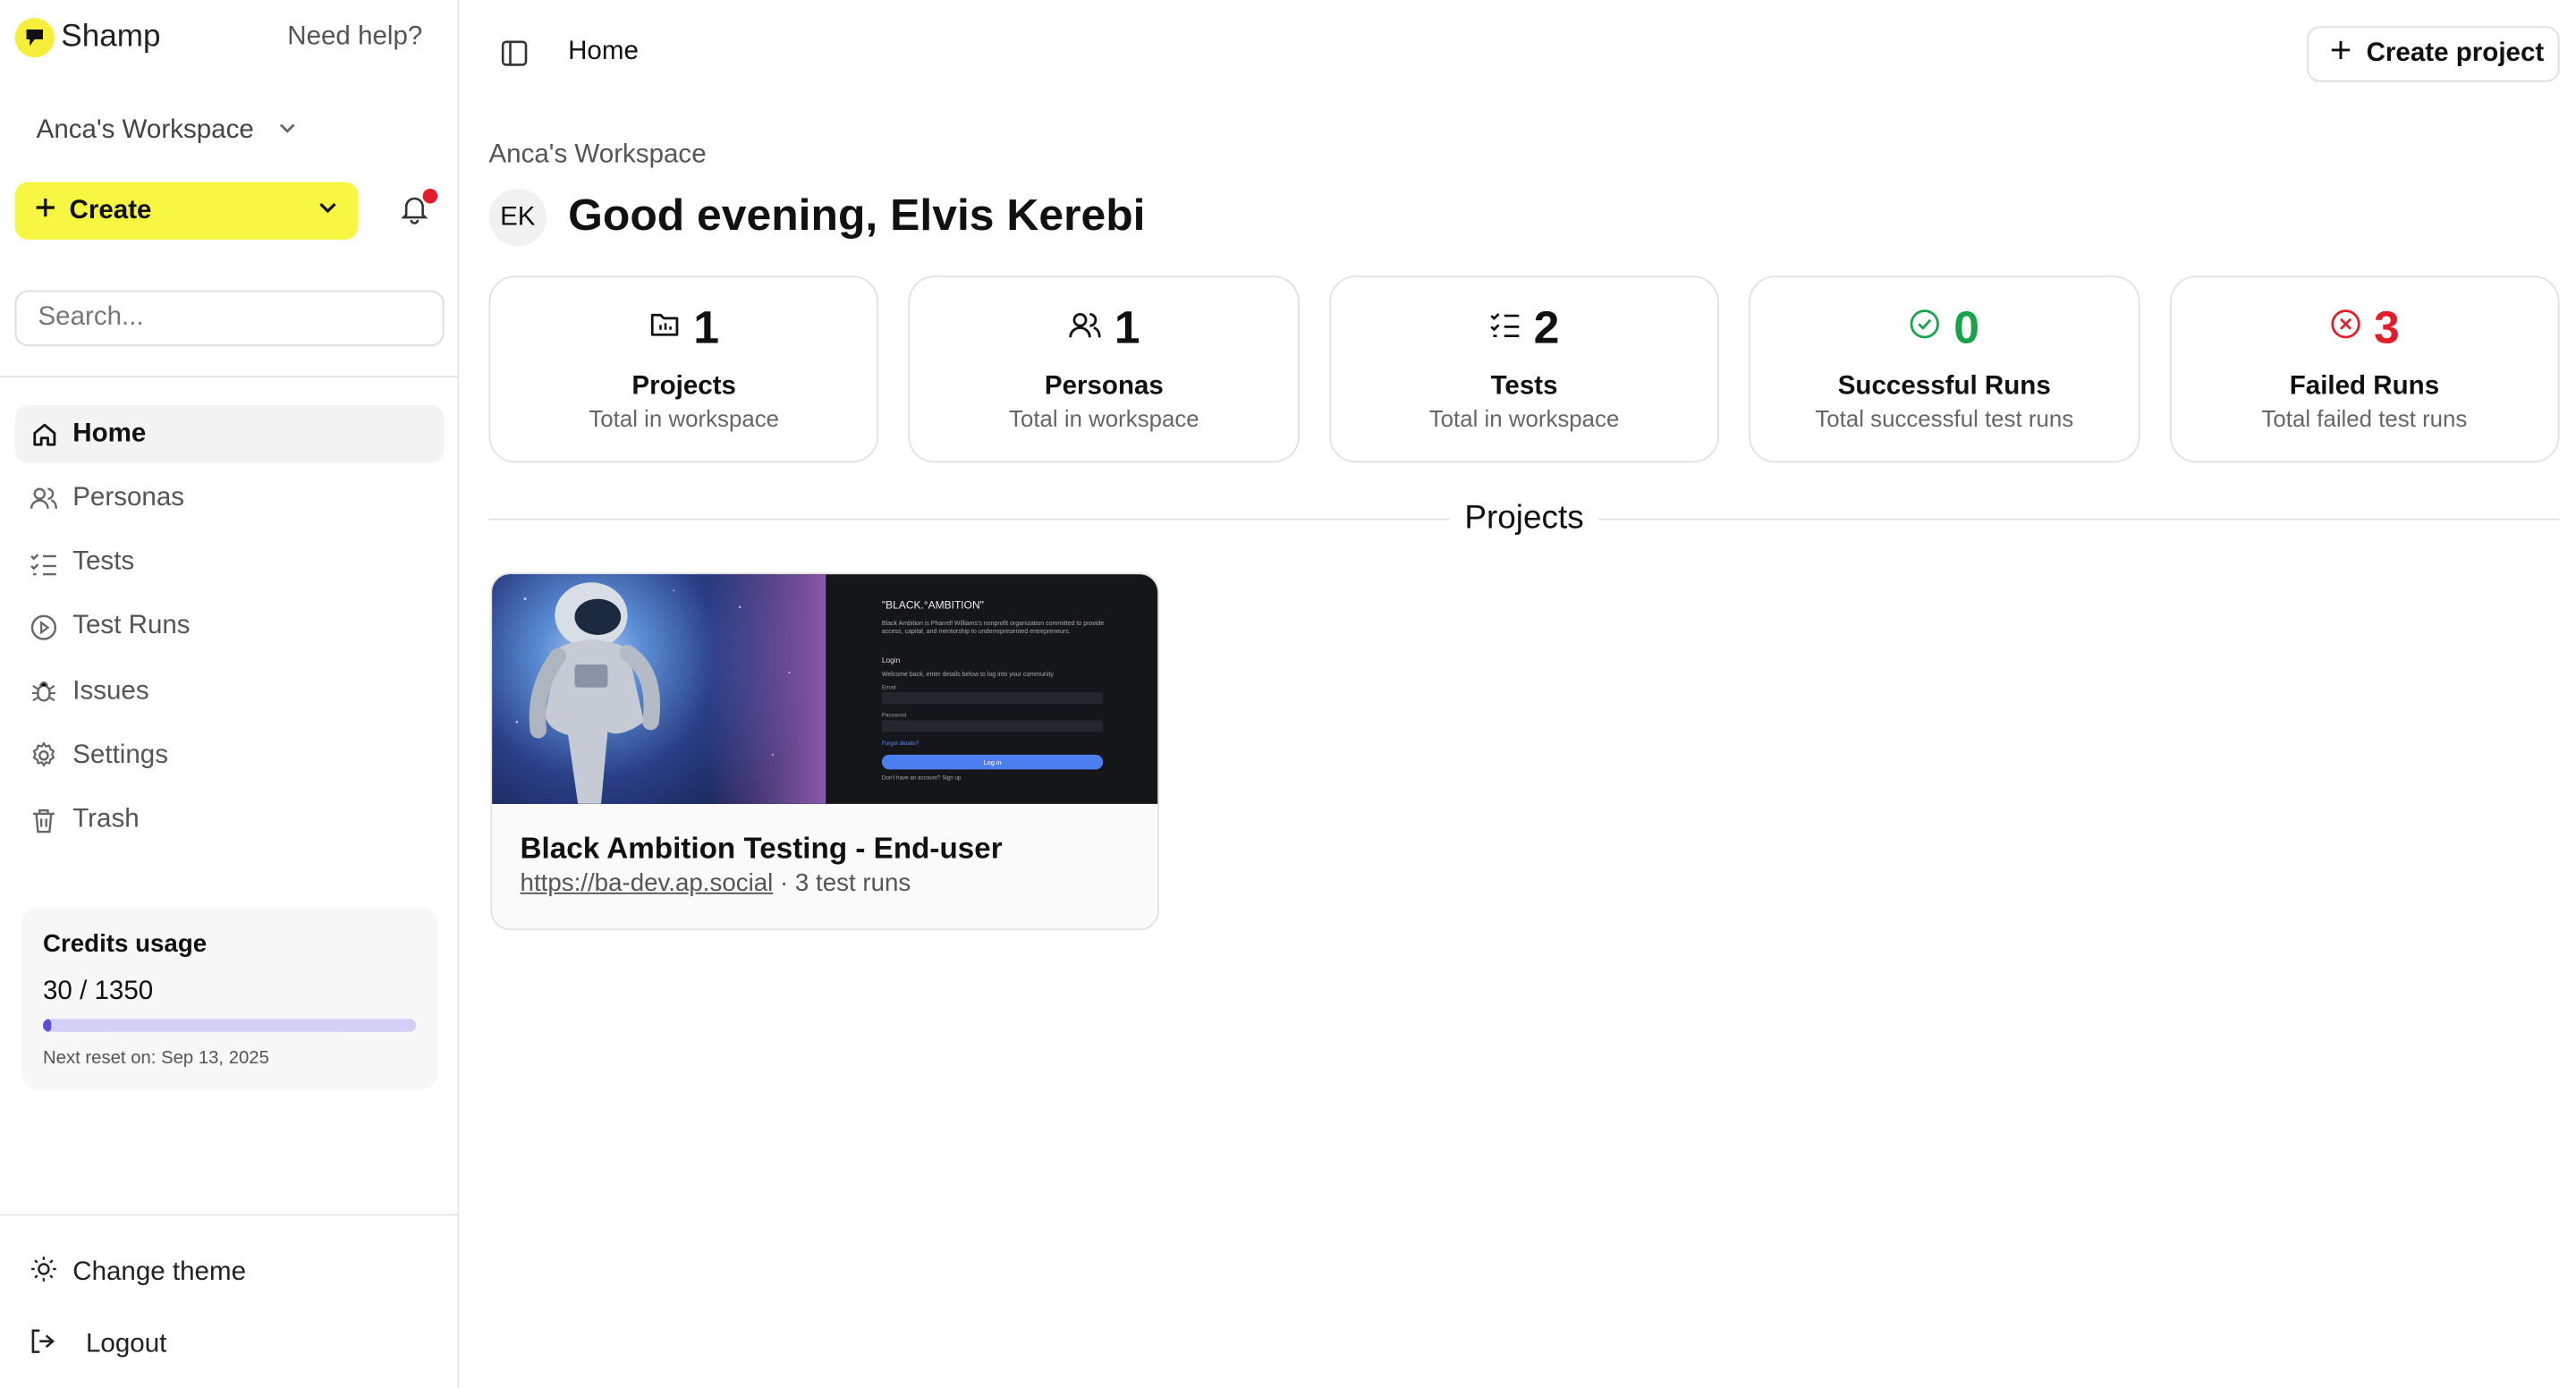 The width and height of the screenshot is (2576, 1388). I want to click on sidebar-item-home: Home, so click(229, 434).